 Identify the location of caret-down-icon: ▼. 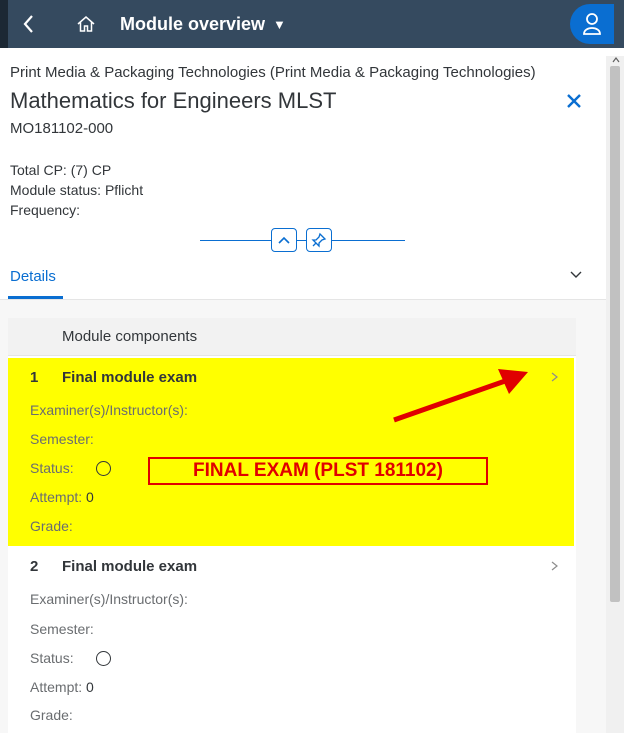
(279, 24).